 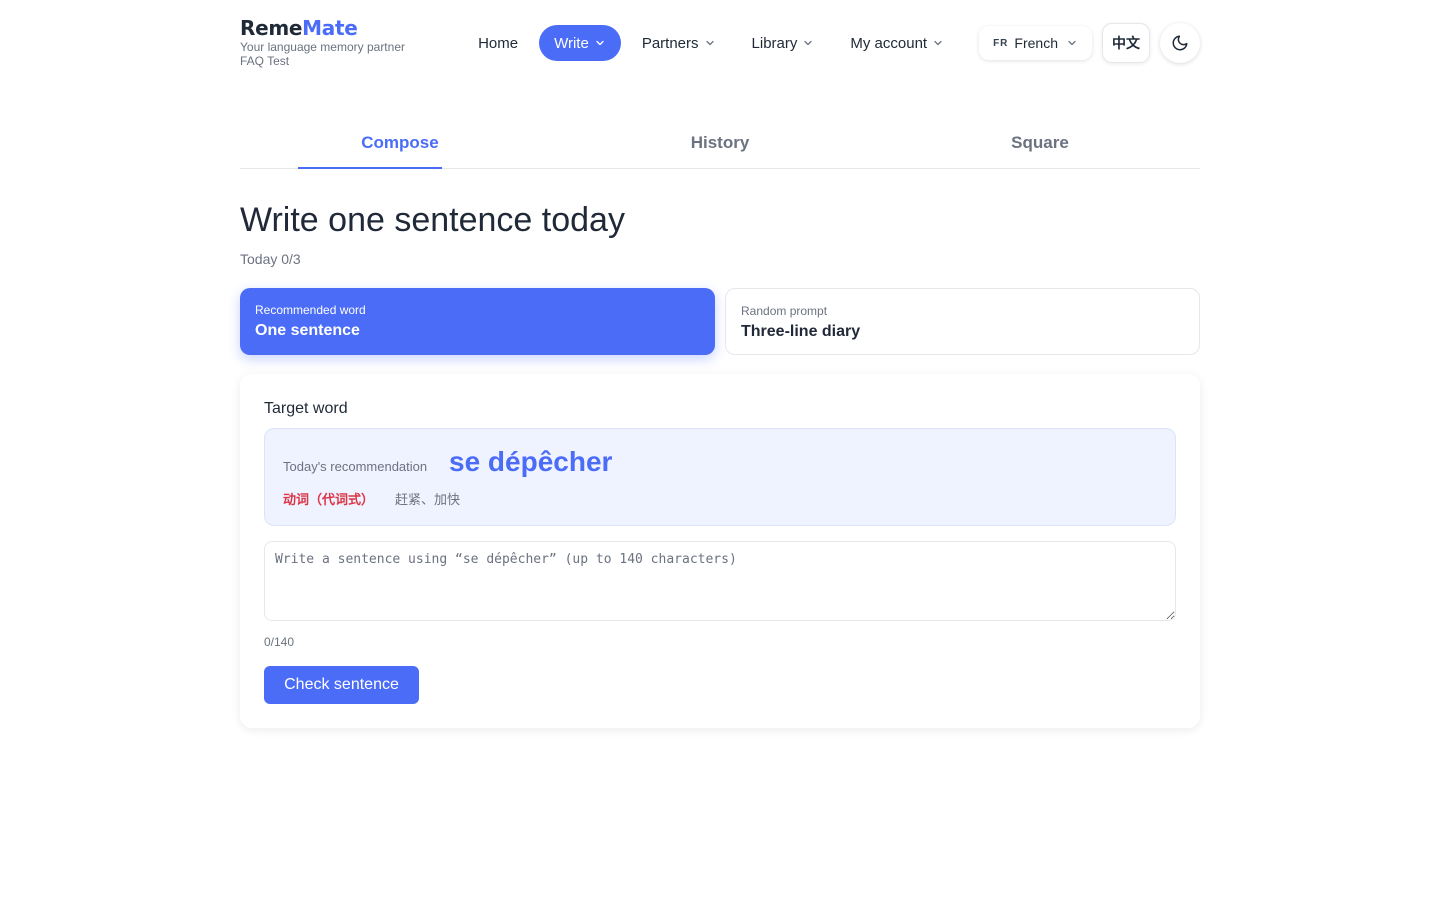 I want to click on nav-partners-label: Partners, so click(x=670, y=43).